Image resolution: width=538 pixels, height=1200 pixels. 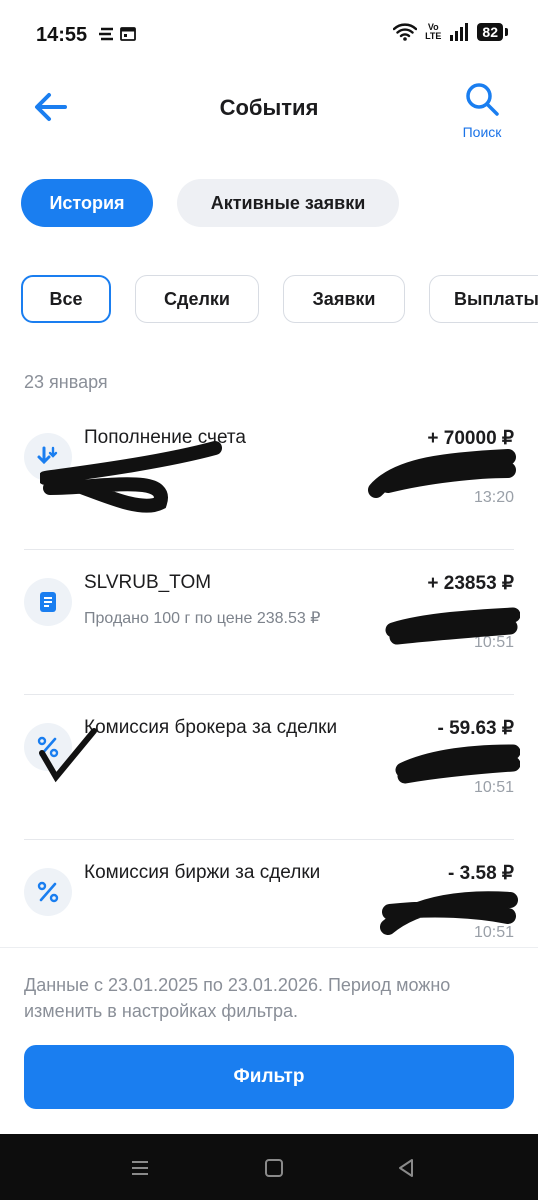 What do you see at coordinates (475, 728) in the screenshot?
I see `event-amount: - 59.63 ₽` at bounding box center [475, 728].